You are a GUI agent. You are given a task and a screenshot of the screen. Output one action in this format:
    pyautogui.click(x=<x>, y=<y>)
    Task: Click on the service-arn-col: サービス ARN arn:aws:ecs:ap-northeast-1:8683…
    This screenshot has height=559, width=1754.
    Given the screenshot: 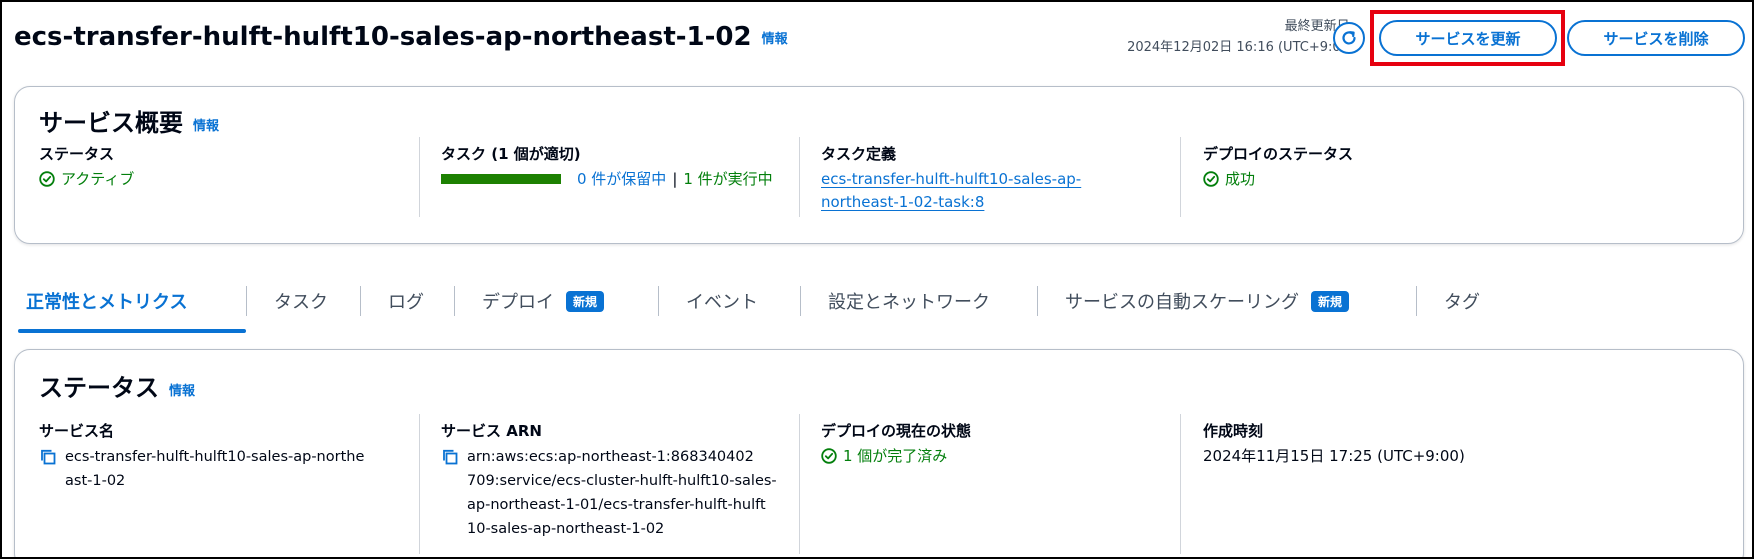 What is the action you would take?
    pyautogui.click(x=638, y=480)
    